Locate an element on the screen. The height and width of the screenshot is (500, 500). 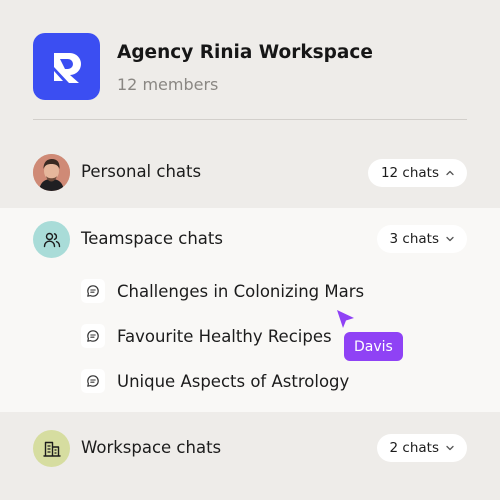
personal-chats-count-pill: 12 chats is located at coordinates (417, 173).